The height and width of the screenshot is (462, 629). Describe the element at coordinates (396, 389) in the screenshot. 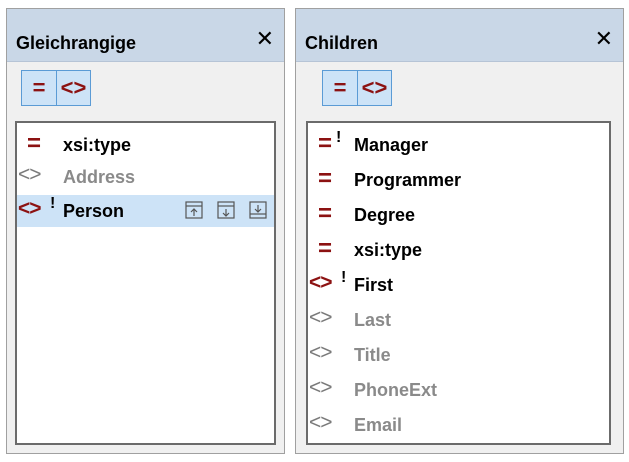

I see `item-label: PhoneExt` at that location.